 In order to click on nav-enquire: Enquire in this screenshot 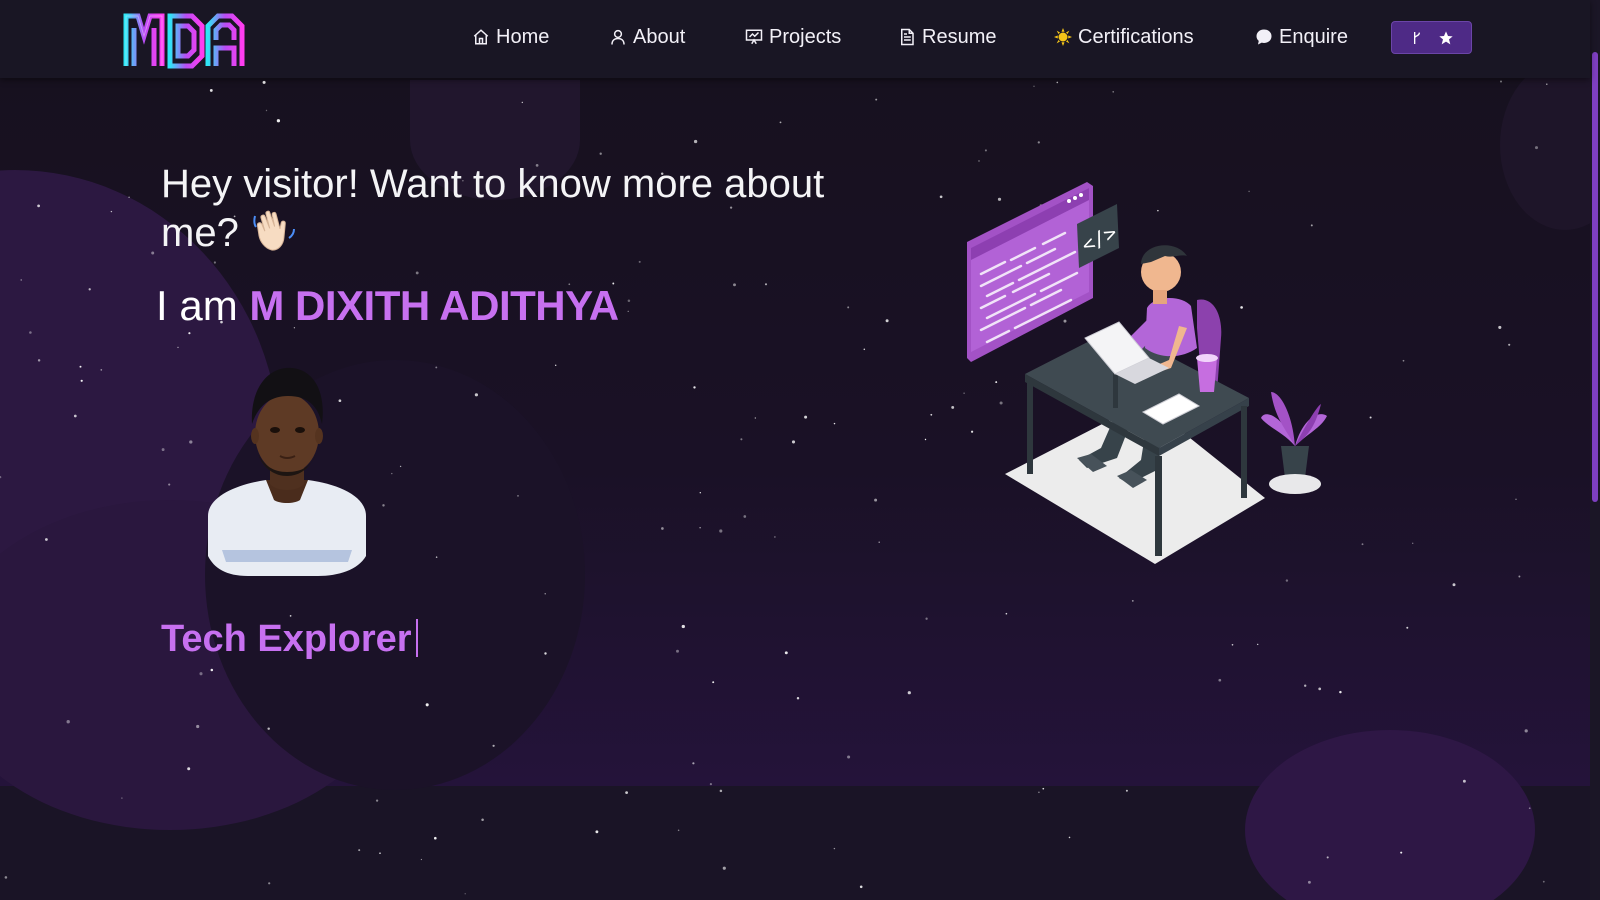, I will do `click(1301, 37)`.